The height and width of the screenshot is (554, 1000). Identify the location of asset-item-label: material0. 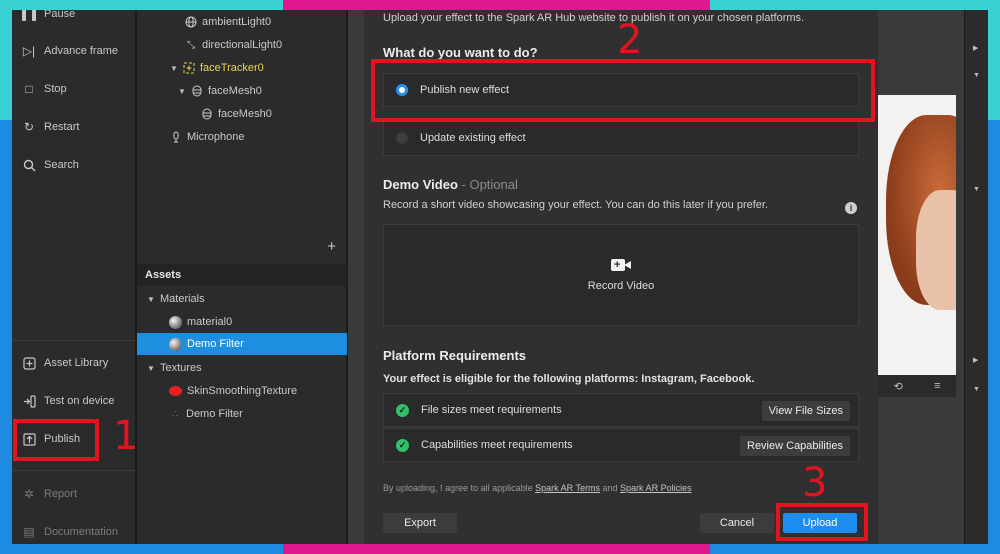
(210, 322).